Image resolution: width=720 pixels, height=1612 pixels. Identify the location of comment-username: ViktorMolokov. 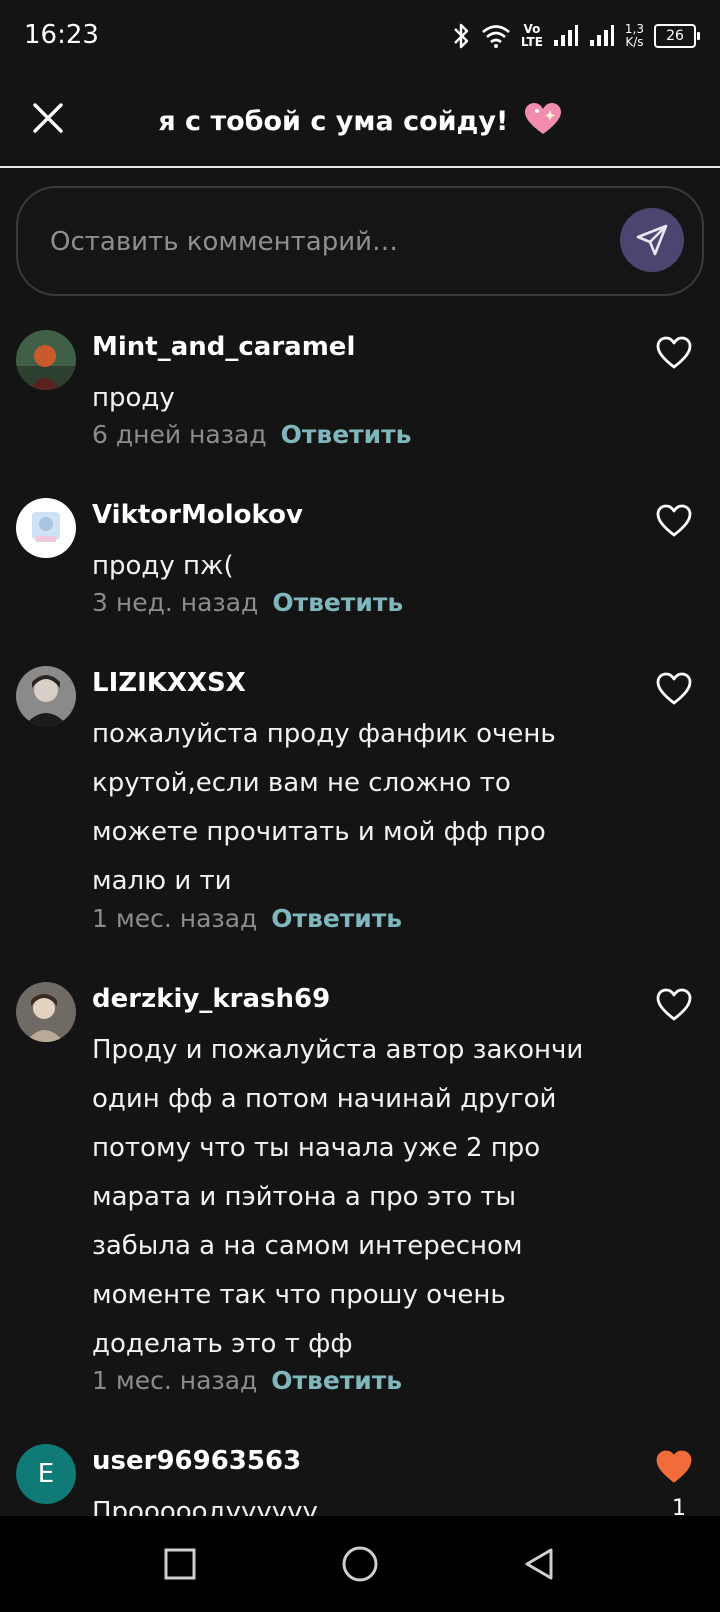
(197, 515).